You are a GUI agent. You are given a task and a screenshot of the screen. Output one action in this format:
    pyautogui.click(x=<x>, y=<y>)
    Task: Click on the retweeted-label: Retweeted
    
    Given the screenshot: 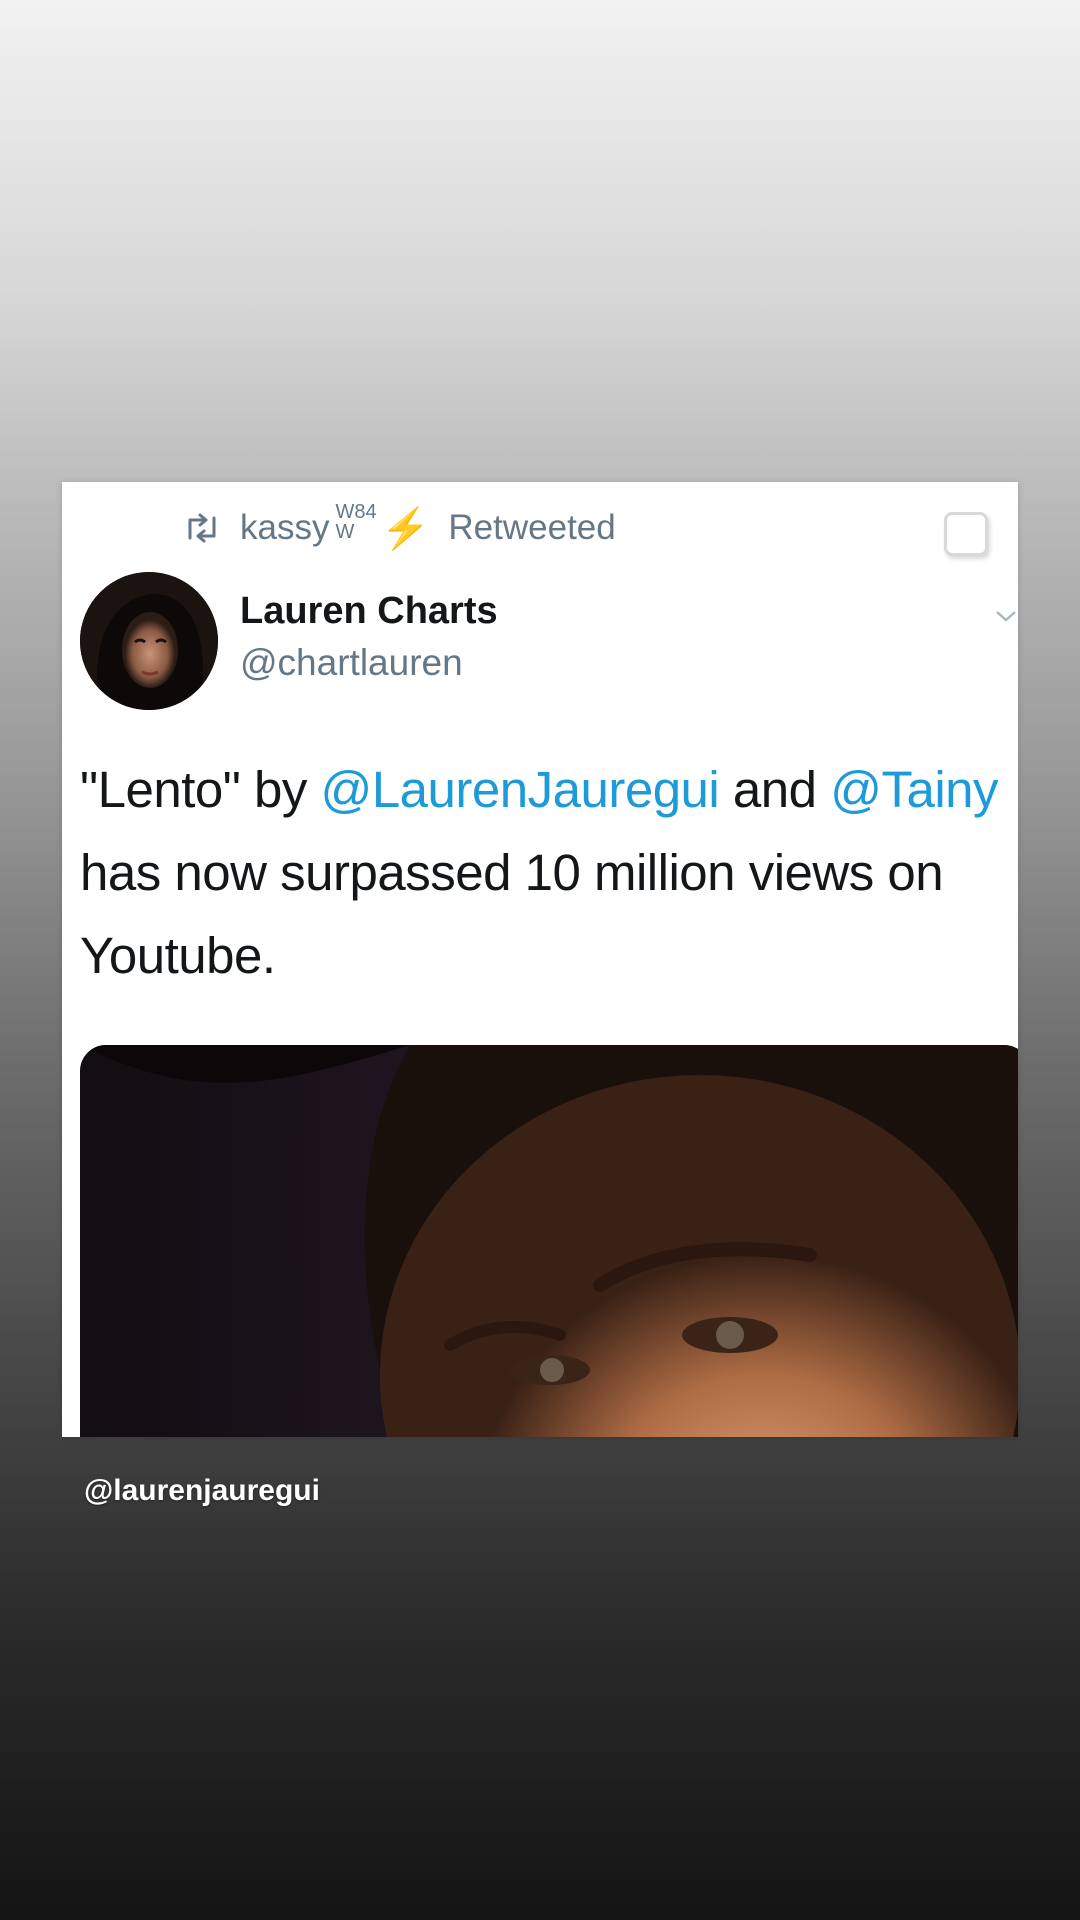 What is the action you would take?
    pyautogui.click(x=532, y=527)
    